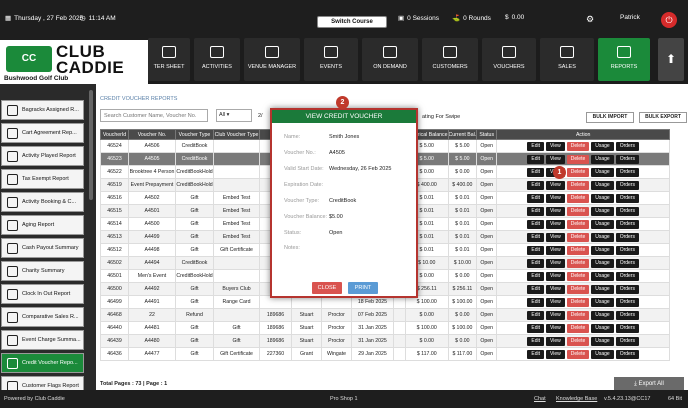  Describe the element at coordinates (114, 134) in the screenshot. I see `column-header: VoucherId` at that location.